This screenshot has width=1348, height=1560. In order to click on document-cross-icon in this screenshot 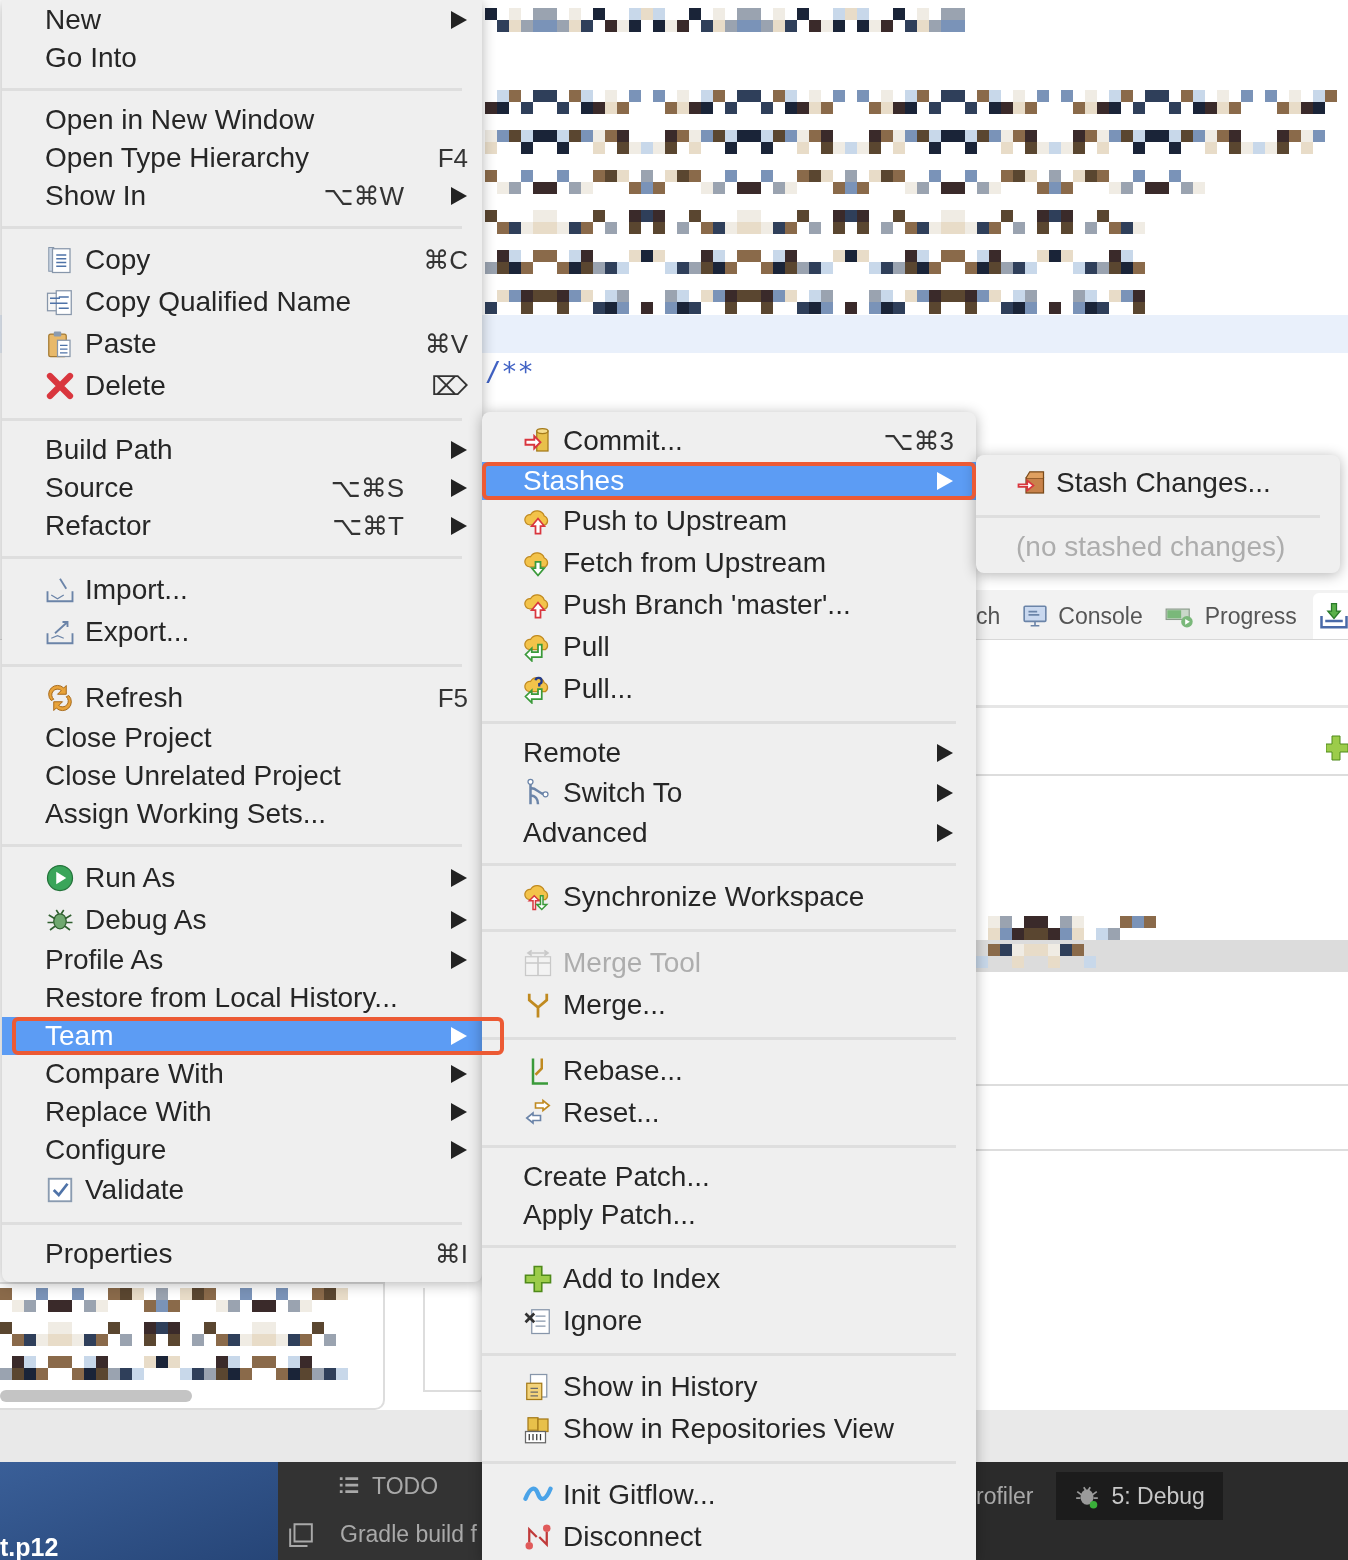, I will do `click(538, 1321)`.